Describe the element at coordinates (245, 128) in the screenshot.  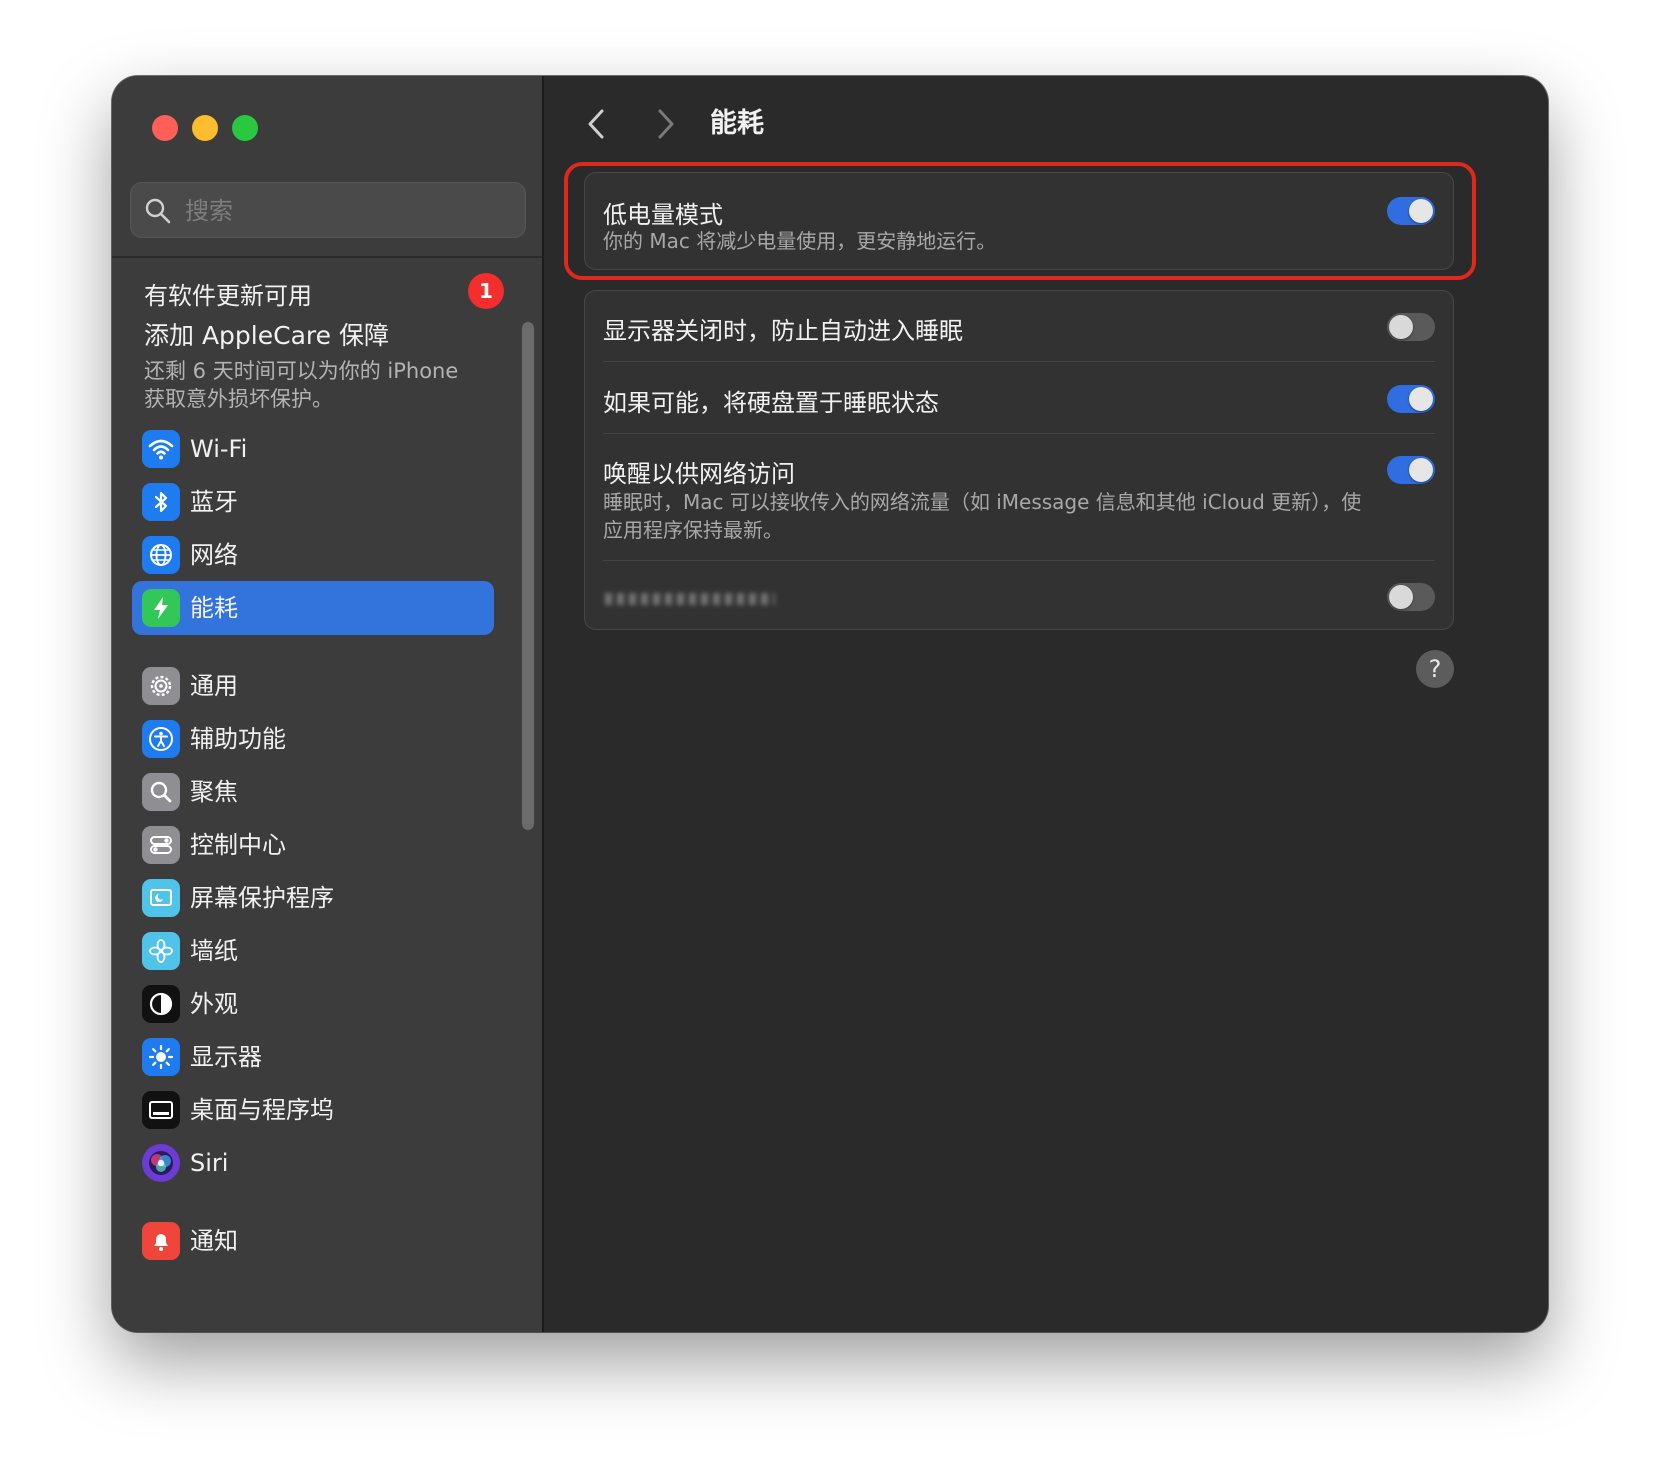
I see `zoom-button` at that location.